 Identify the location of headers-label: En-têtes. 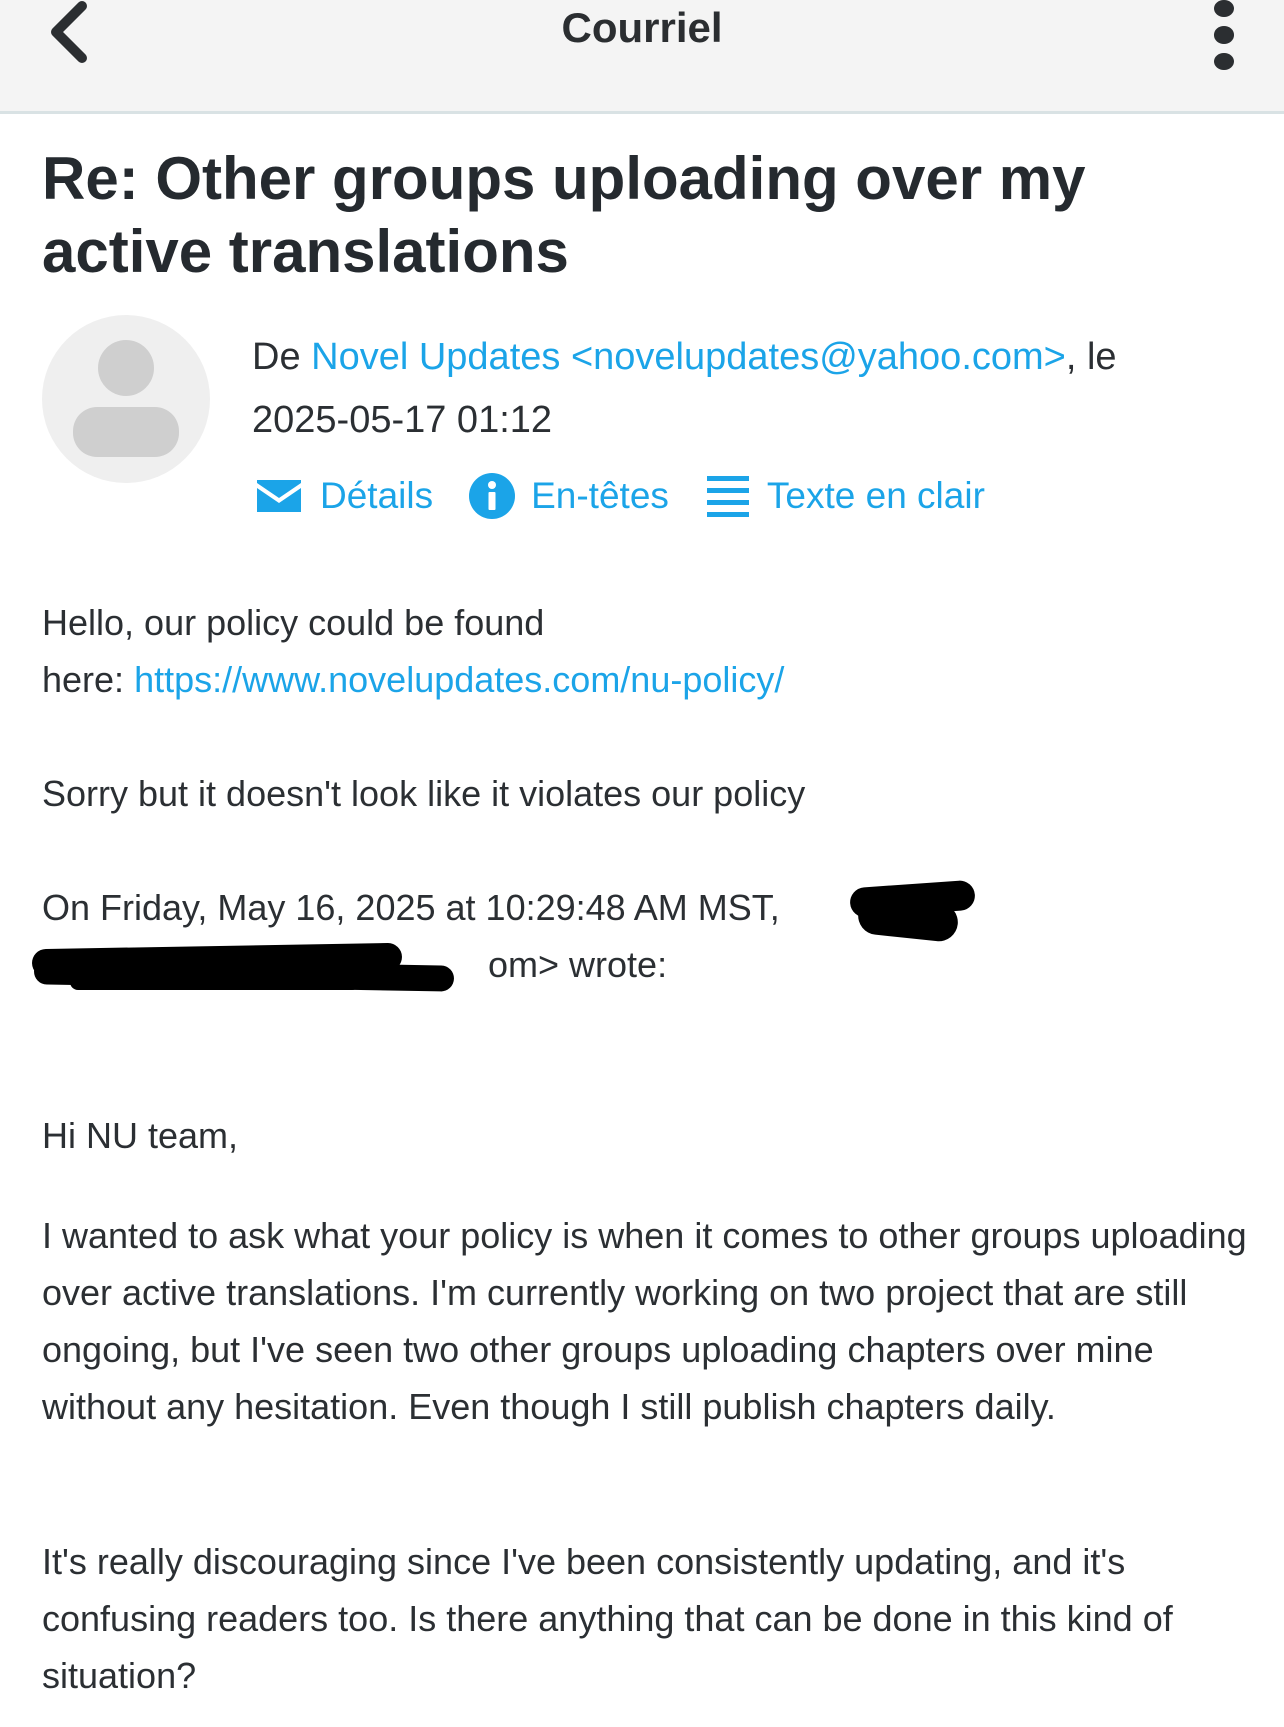
(600, 495).